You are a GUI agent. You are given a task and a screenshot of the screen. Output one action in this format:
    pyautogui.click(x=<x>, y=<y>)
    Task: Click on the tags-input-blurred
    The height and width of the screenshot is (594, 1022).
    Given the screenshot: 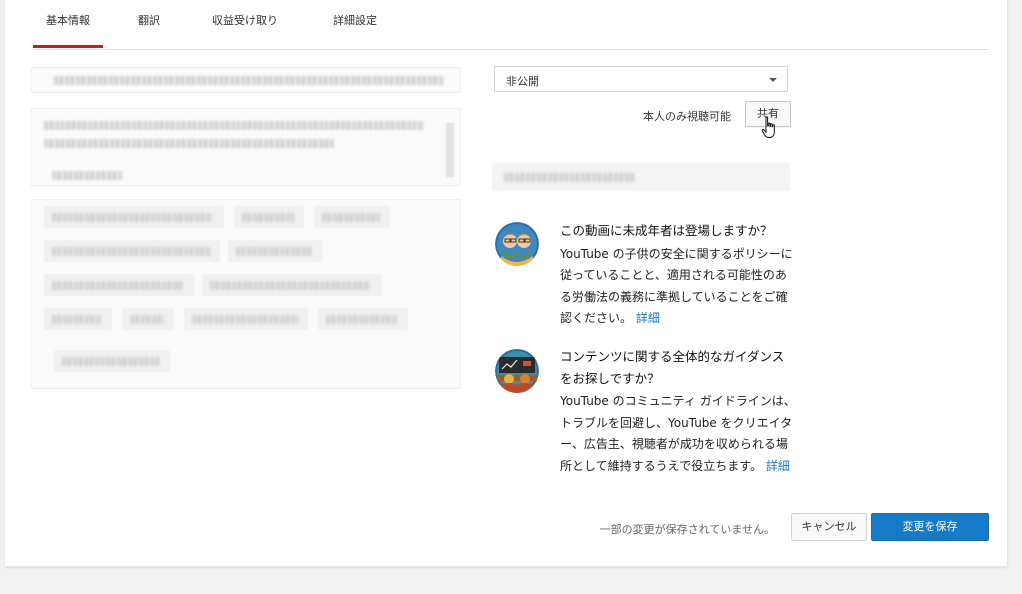 What is the action you would take?
    pyautogui.click(x=246, y=294)
    